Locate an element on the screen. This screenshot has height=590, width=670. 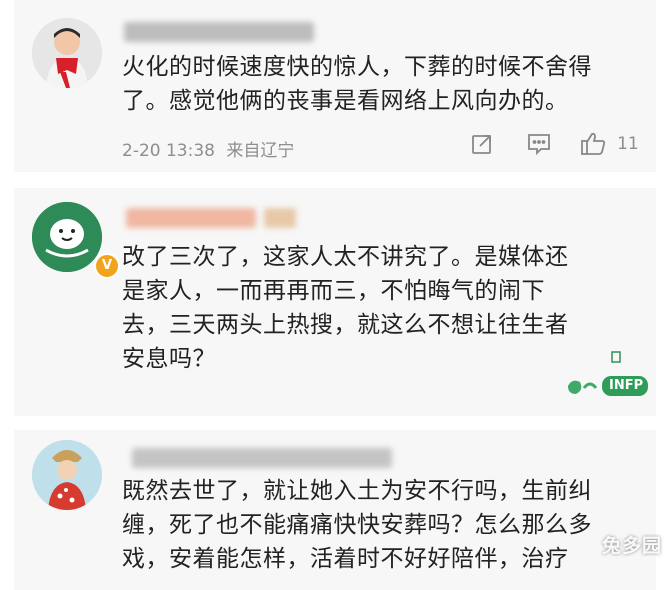
comment-line: 缠，死了也不能痛痛快快安葬吗？怎么那么多 is located at coordinates (357, 525).